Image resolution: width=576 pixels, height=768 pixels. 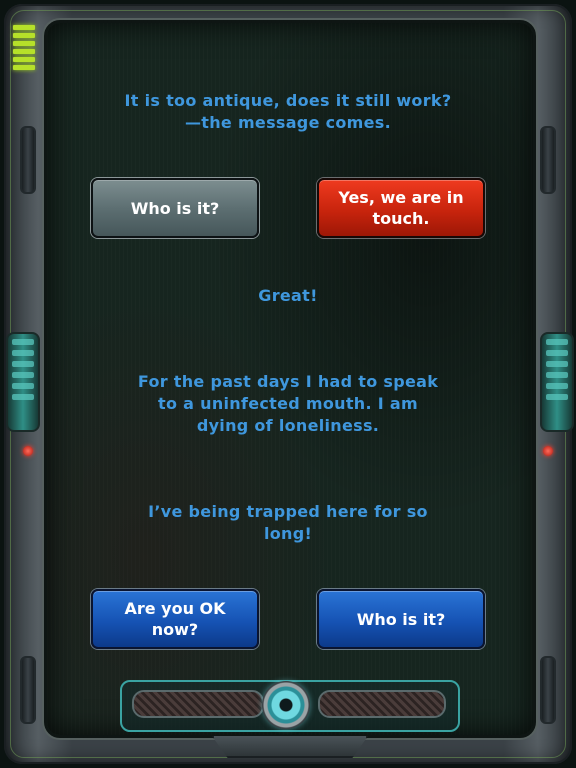 I want to click on right-track-bar, so click(x=382, y=704).